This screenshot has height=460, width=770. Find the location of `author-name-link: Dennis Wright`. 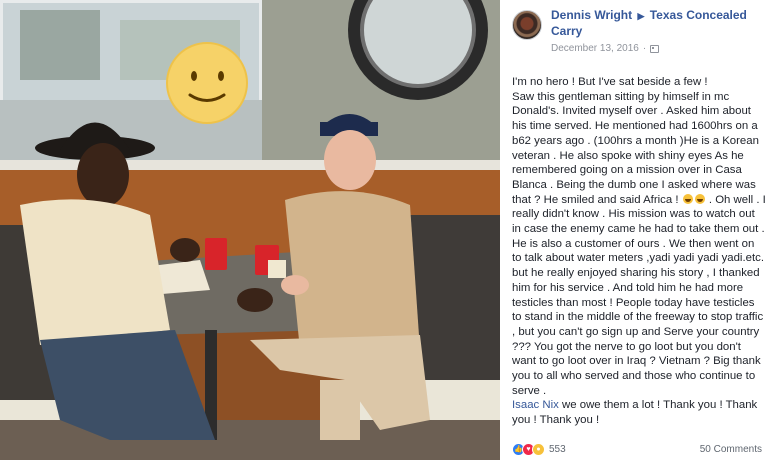

author-name-link: Dennis Wright is located at coordinates (591, 15).